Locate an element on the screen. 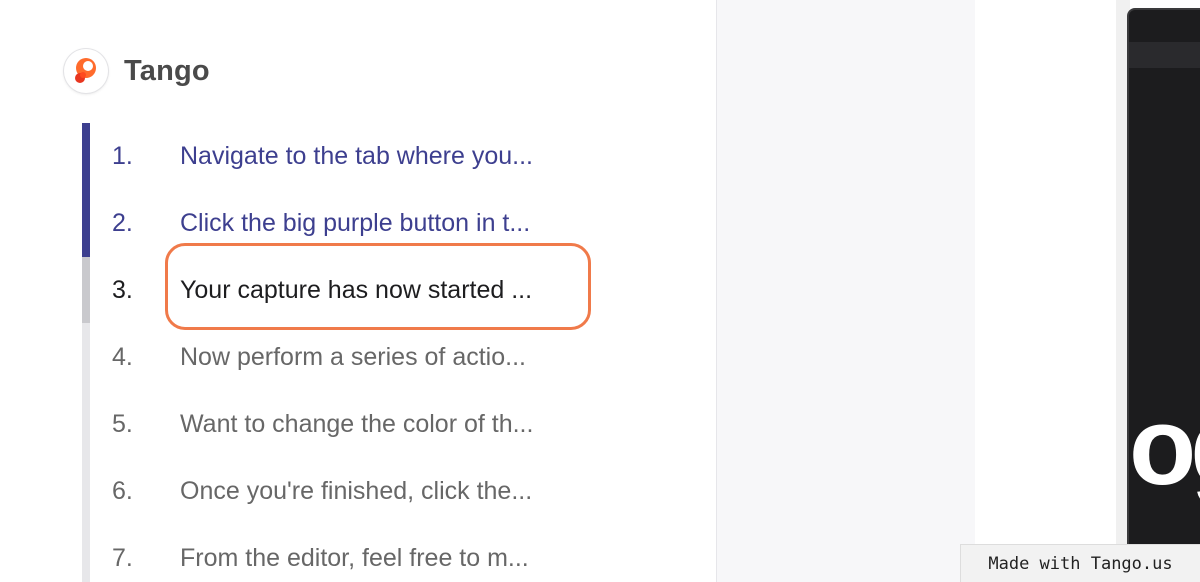 Image resolution: width=1200 pixels, height=582 pixels. tango-logo-icon is located at coordinates (86, 71).